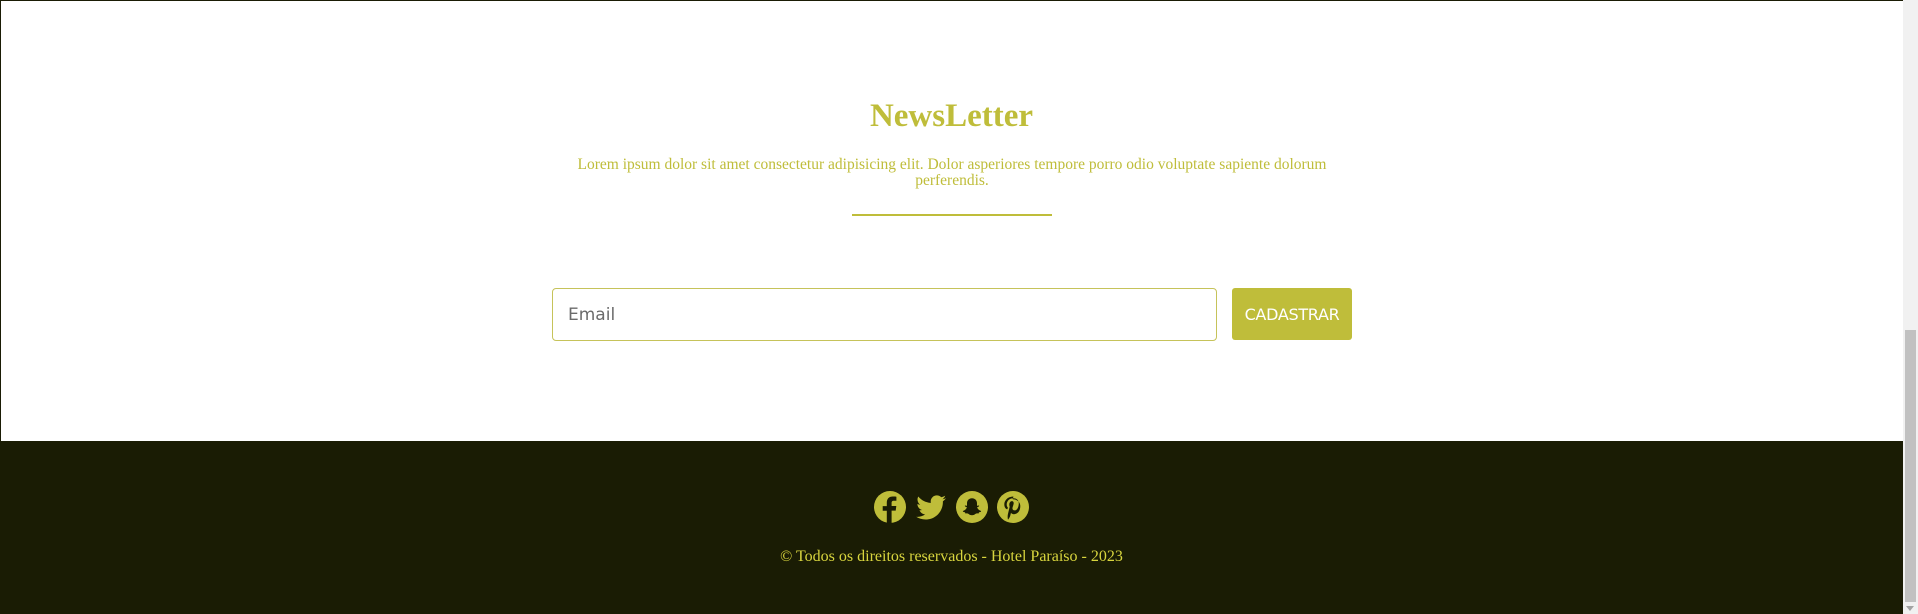 The image size is (1918, 614). Describe the element at coordinates (1013, 507) in the screenshot. I see `pinterest-icon` at that location.